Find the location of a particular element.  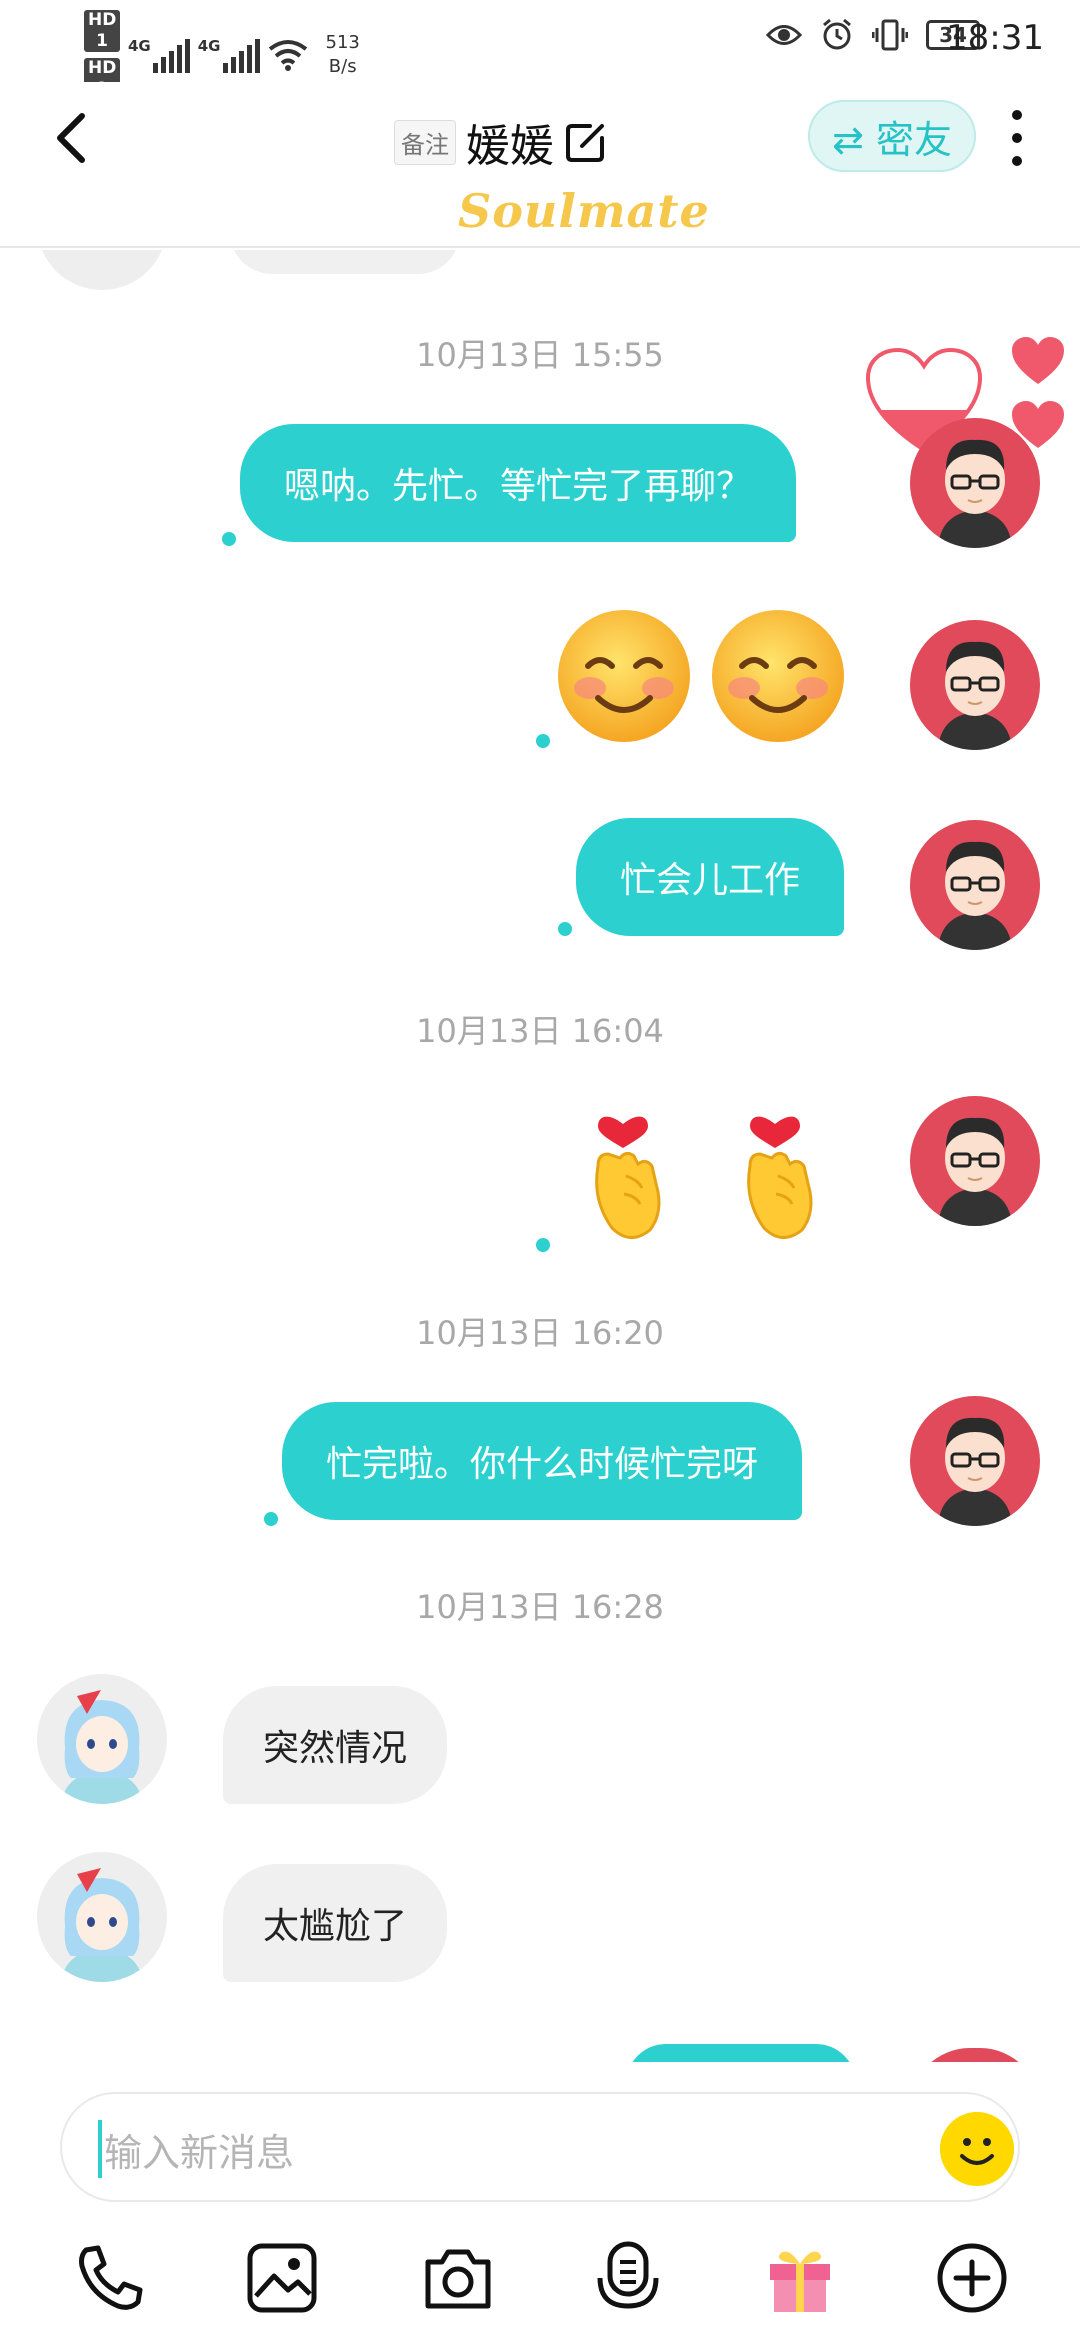

chat-header: 备注 媛媛 ⇄ 密友 Soulmate is located at coordinates (540, 165).